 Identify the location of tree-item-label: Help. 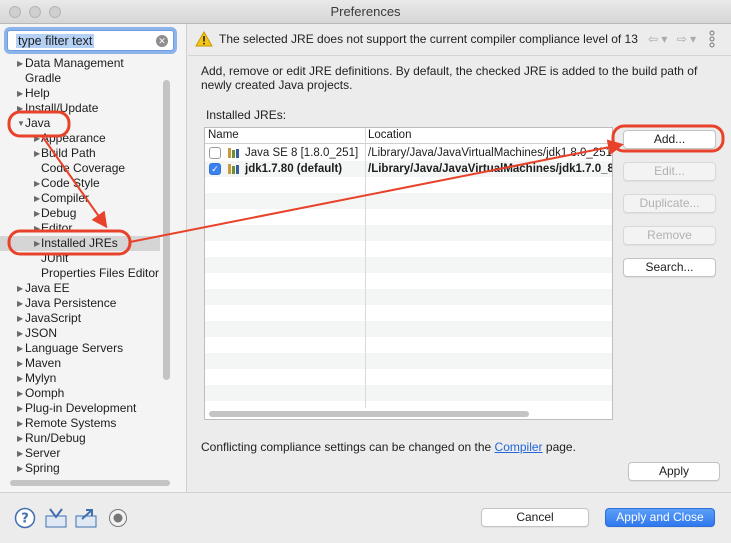
(37, 93).